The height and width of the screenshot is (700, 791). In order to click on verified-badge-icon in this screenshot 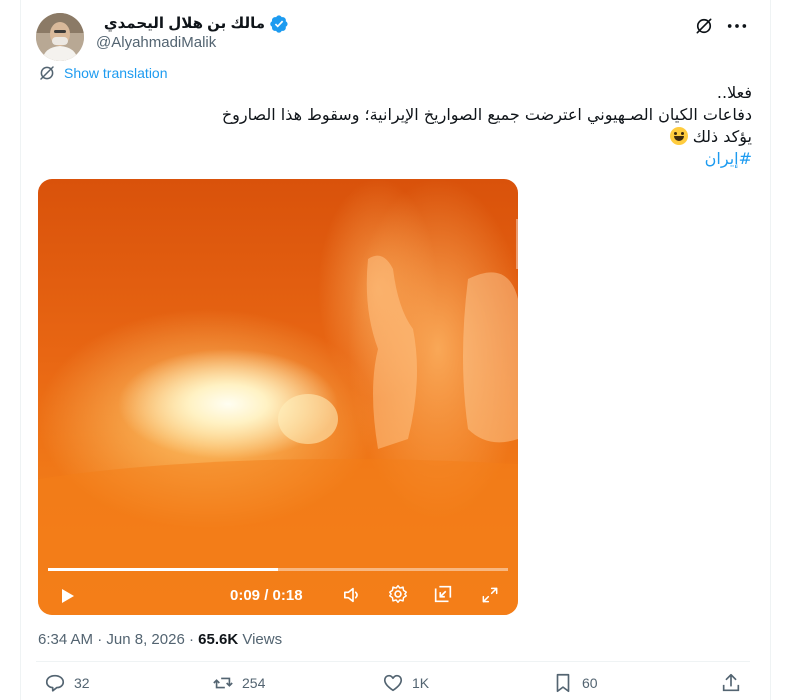, I will do `click(279, 24)`.